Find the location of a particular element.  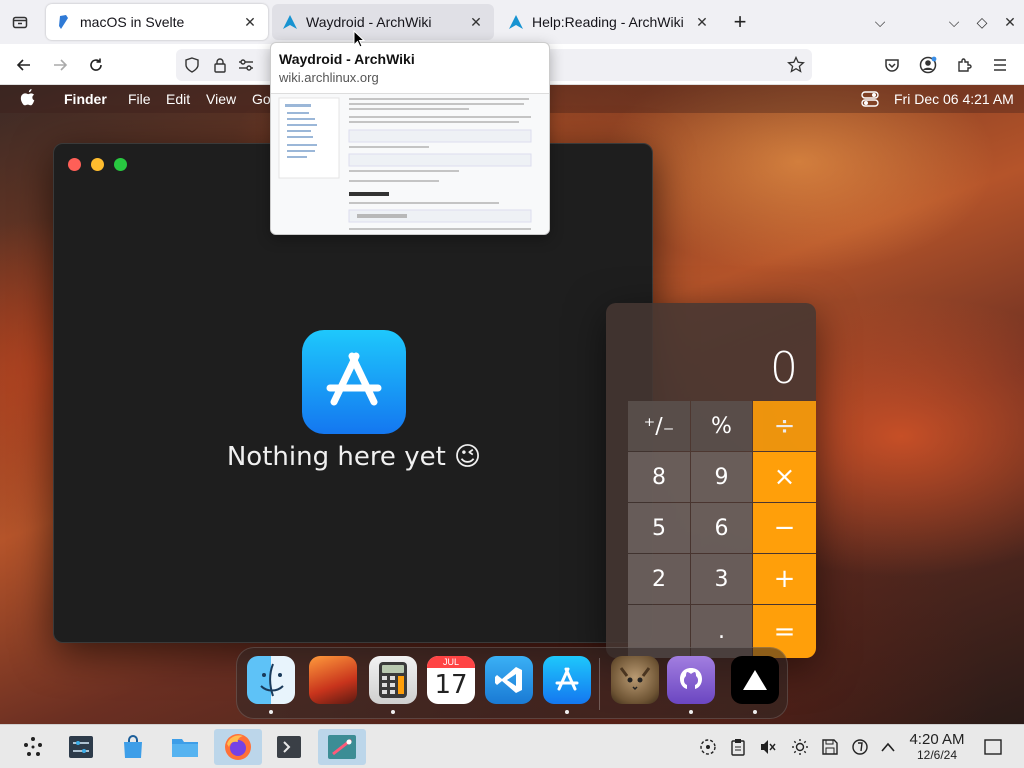

menu-edit: Edit is located at coordinates (178, 99).